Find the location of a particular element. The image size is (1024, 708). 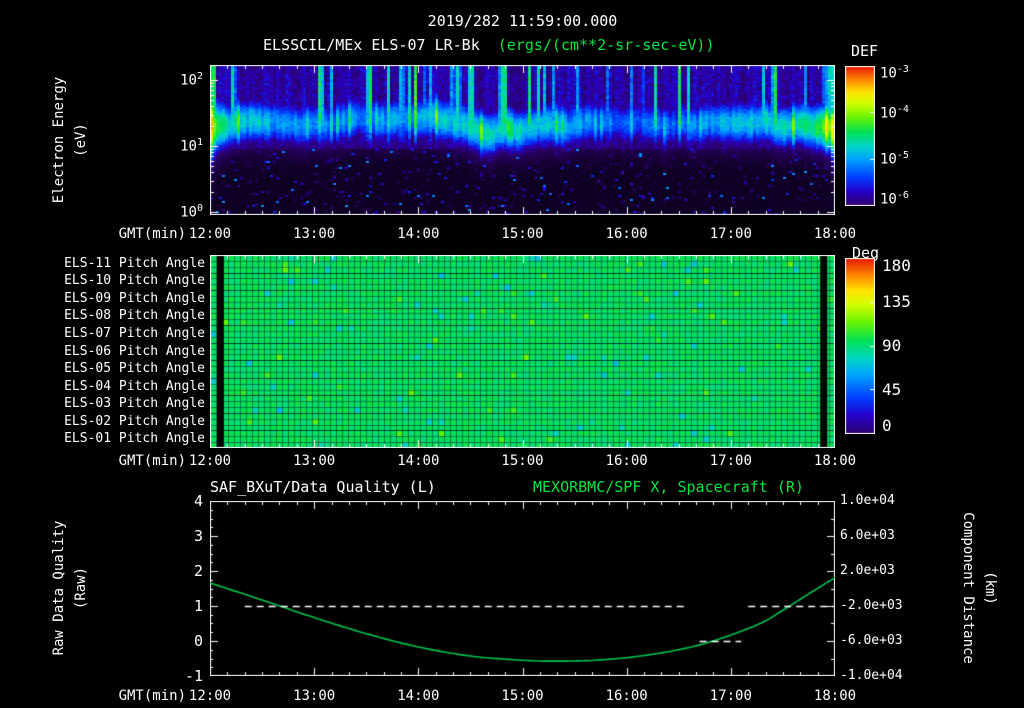

line-left-tick-label: 3 is located at coordinates (198, 536).